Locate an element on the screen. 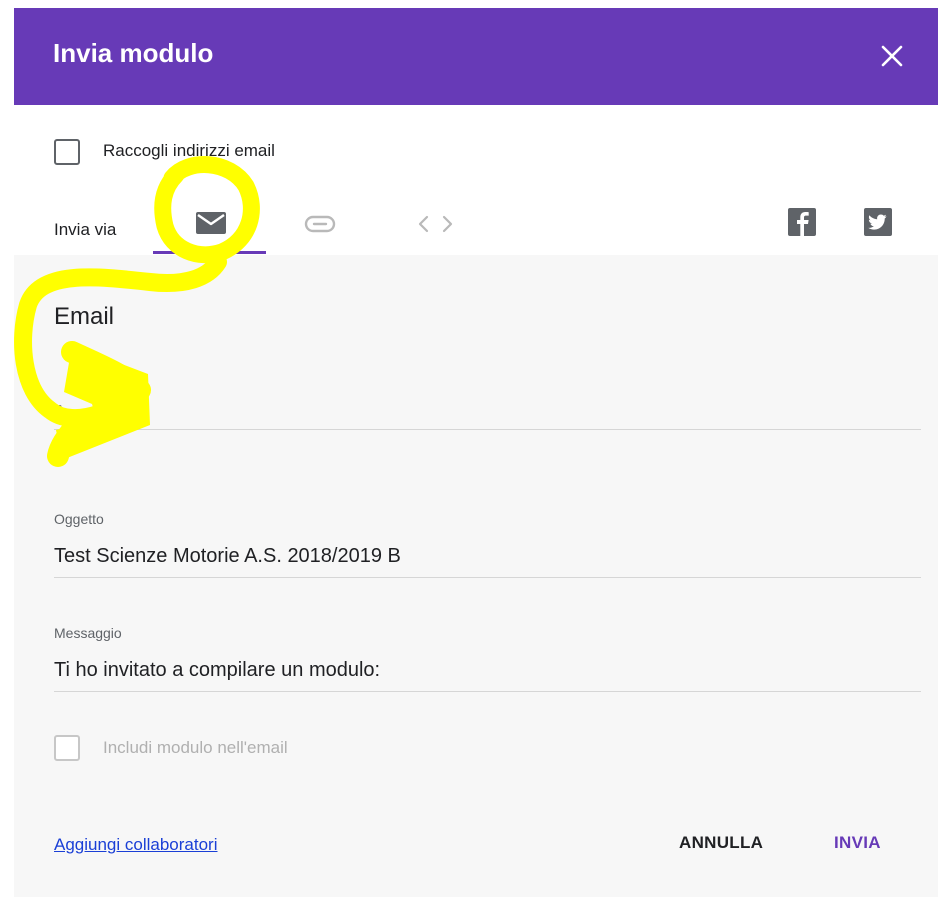  twitter-icon is located at coordinates (878, 222).